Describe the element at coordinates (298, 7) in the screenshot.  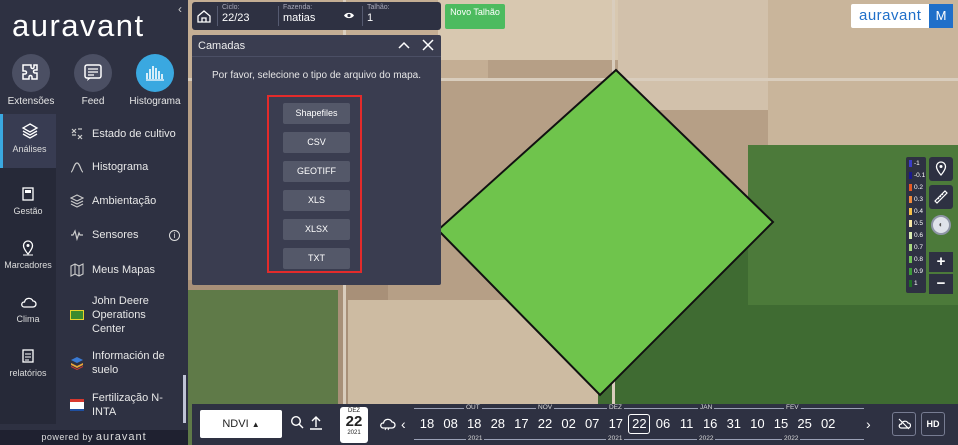
I see `fazenda-caption: Fazenda:` at that location.